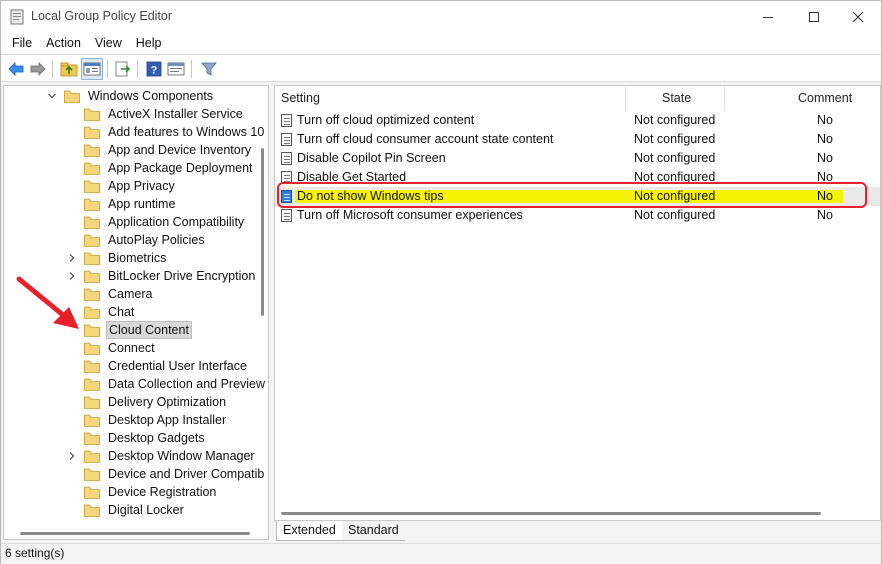 The width and height of the screenshot is (882, 564). I want to click on tree-item: App and Device Inventory, so click(160, 150).